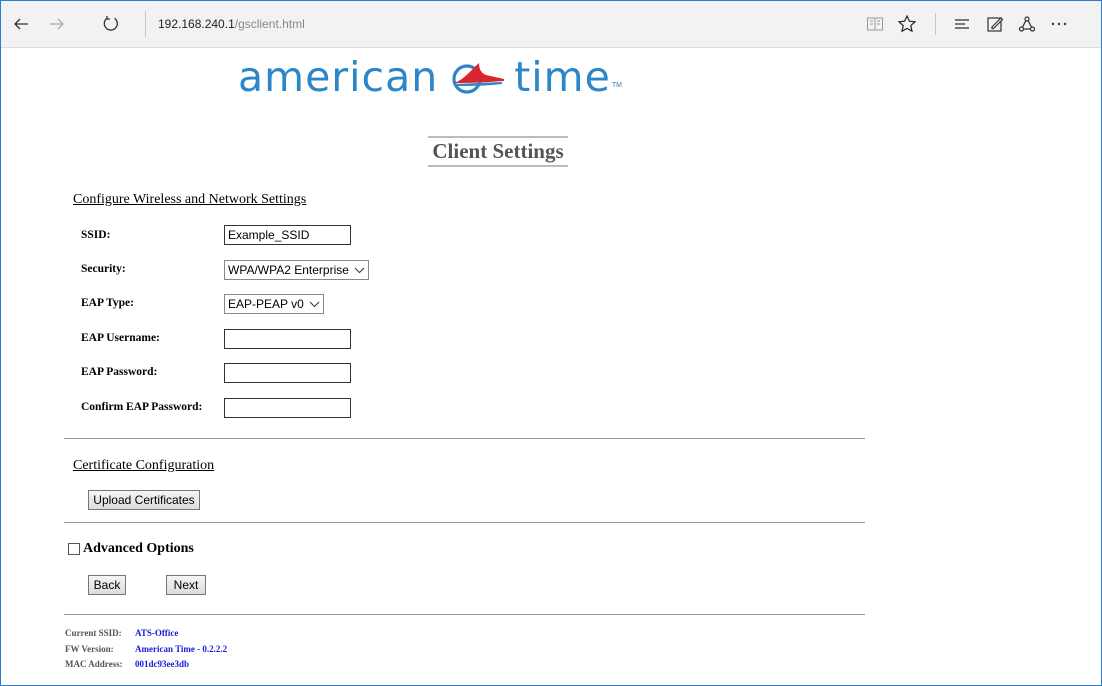  What do you see at coordinates (562, 77) in the screenshot?
I see `logo-word-time: time` at bounding box center [562, 77].